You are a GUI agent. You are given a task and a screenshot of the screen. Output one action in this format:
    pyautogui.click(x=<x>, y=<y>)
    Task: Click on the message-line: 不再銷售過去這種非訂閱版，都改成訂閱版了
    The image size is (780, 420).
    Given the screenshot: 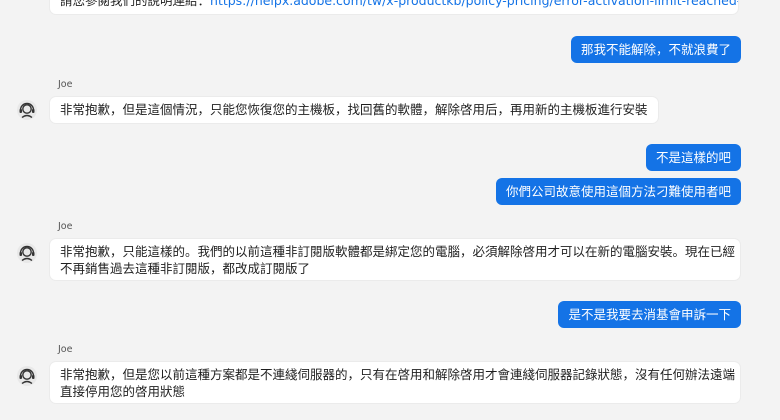 What is the action you would take?
    pyautogui.click(x=185, y=268)
    